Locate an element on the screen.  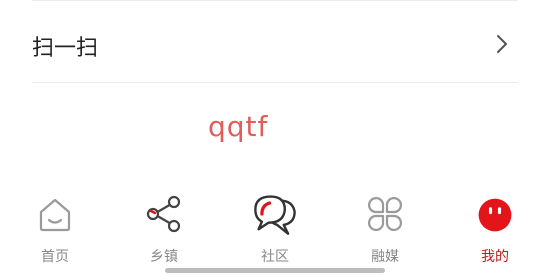
tab-town-label: 乡镇 is located at coordinates (164, 257).